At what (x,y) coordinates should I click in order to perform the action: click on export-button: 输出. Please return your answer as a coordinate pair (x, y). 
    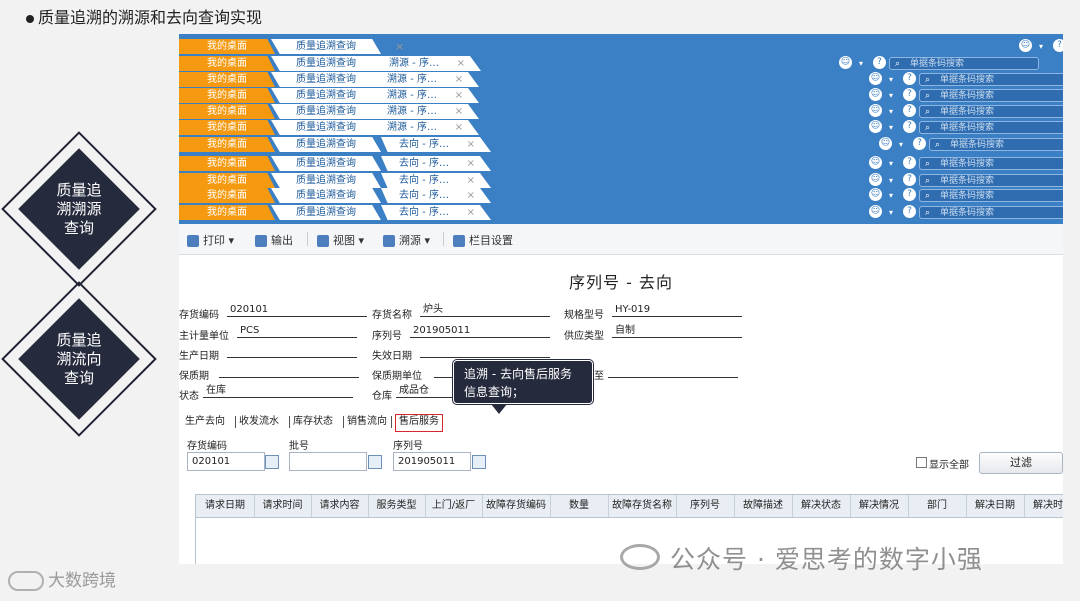
    Looking at the image, I should click on (274, 240).